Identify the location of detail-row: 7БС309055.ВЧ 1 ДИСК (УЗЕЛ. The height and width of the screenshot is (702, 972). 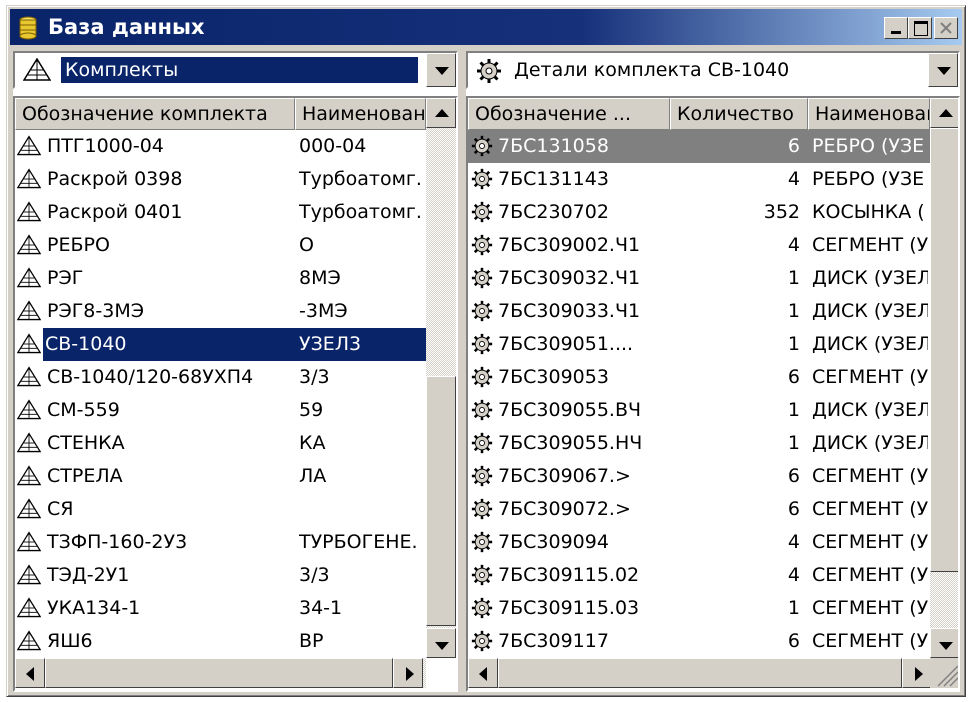
(699, 410).